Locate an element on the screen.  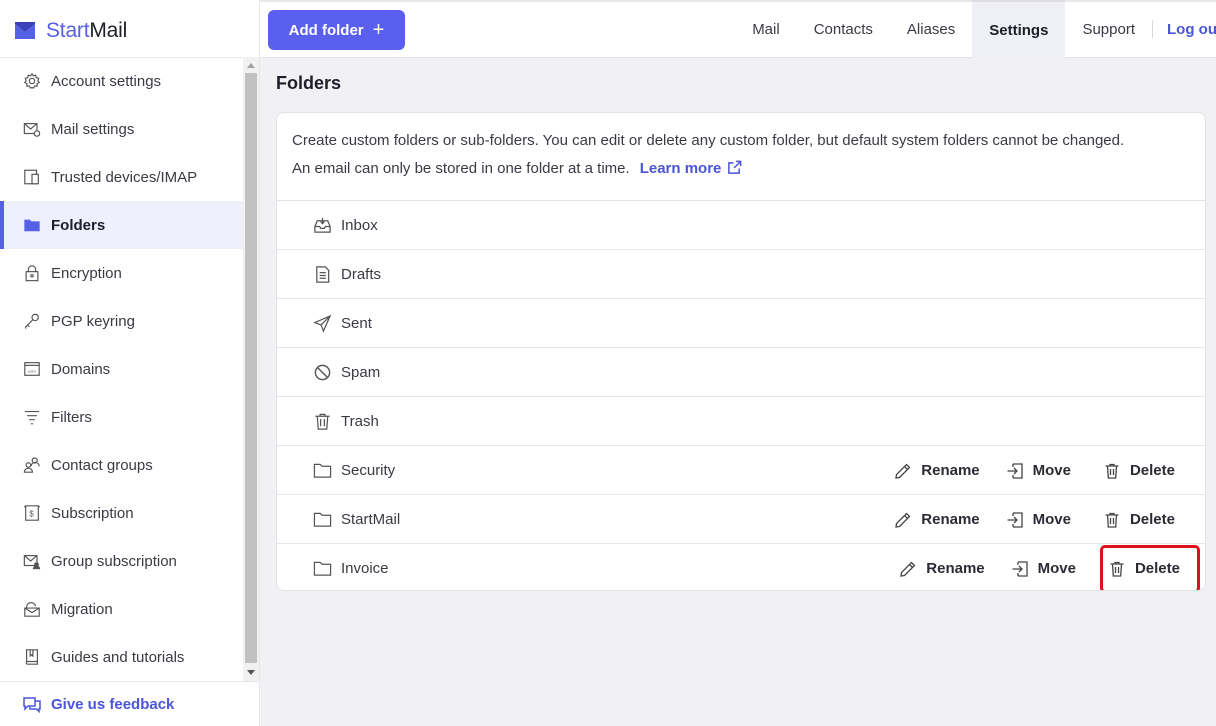
startmail-logo: StartMail is located at coordinates (70, 31).